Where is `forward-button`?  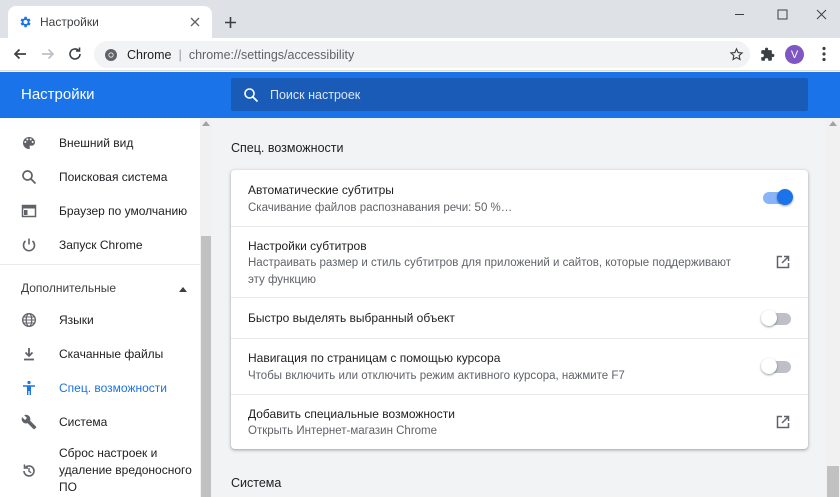
forward-button is located at coordinates (48, 54).